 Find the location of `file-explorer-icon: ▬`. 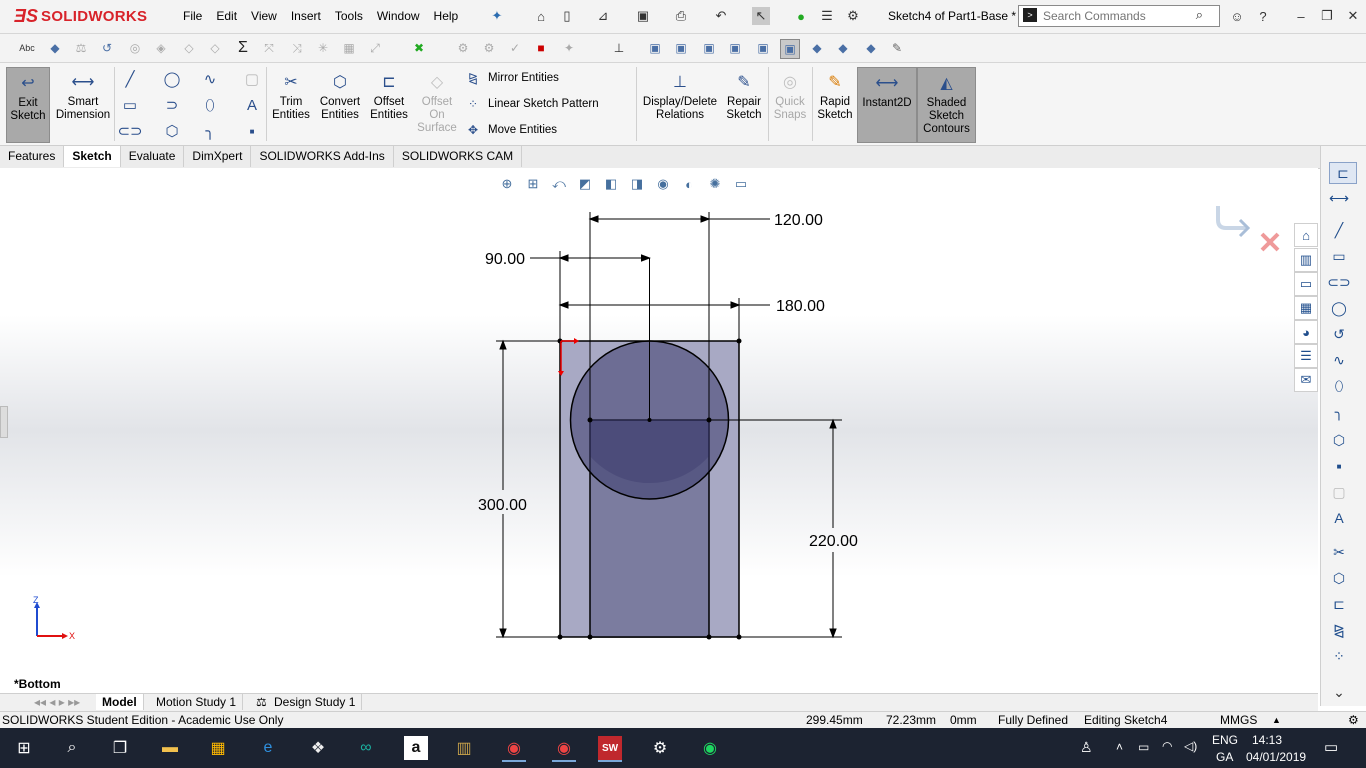

file-explorer-icon: ▬ is located at coordinates (170, 748).